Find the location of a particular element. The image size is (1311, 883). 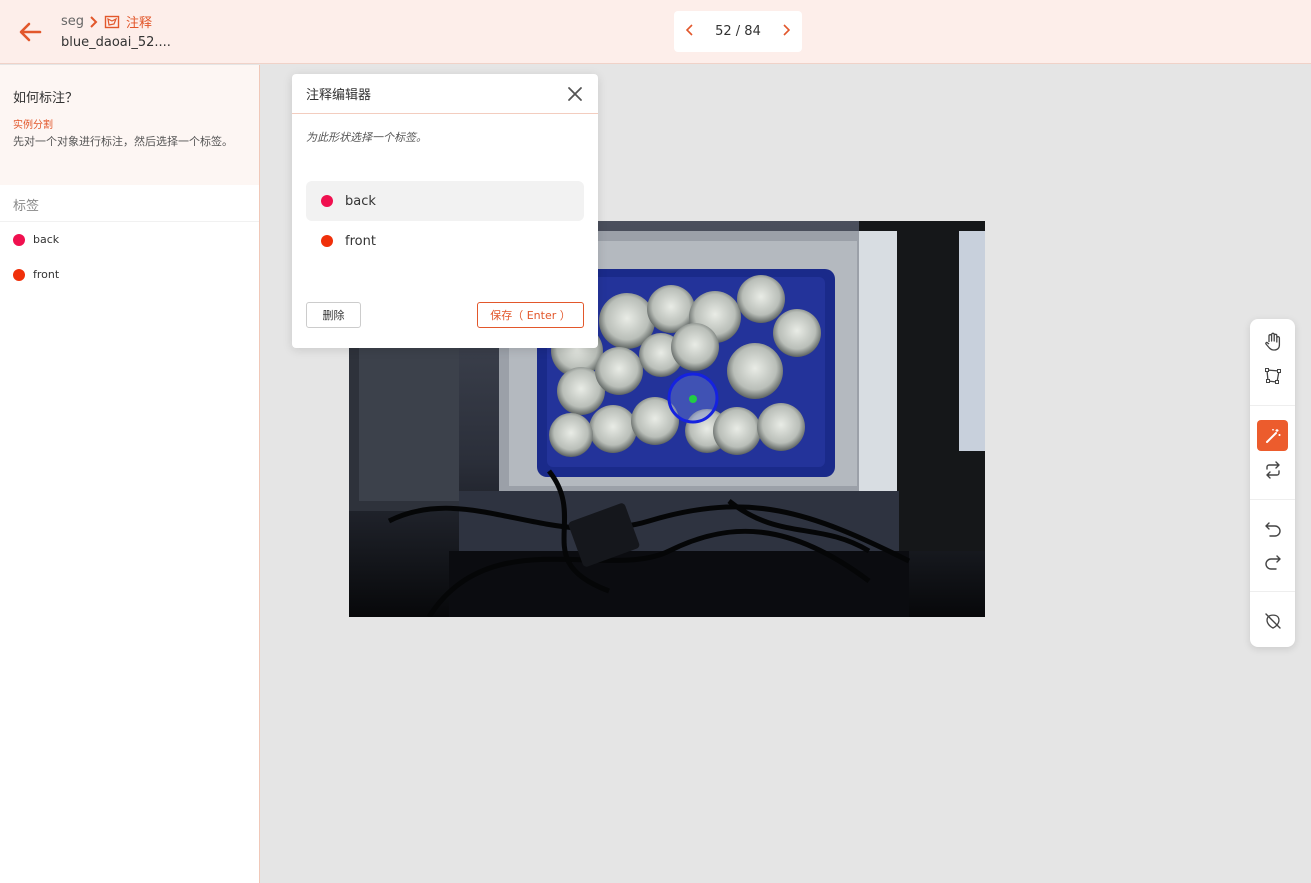

redo-icon is located at coordinates (1272, 562).